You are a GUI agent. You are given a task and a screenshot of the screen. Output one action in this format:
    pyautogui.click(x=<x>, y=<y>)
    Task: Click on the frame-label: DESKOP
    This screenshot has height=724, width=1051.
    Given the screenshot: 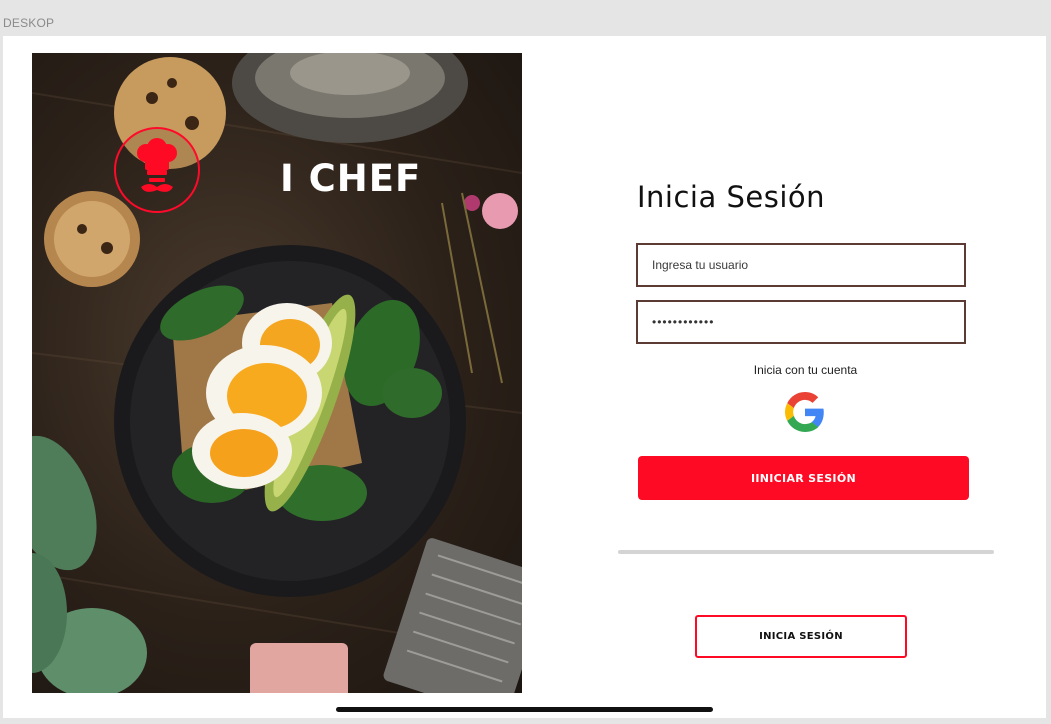 What is the action you would take?
    pyautogui.click(x=29, y=23)
    